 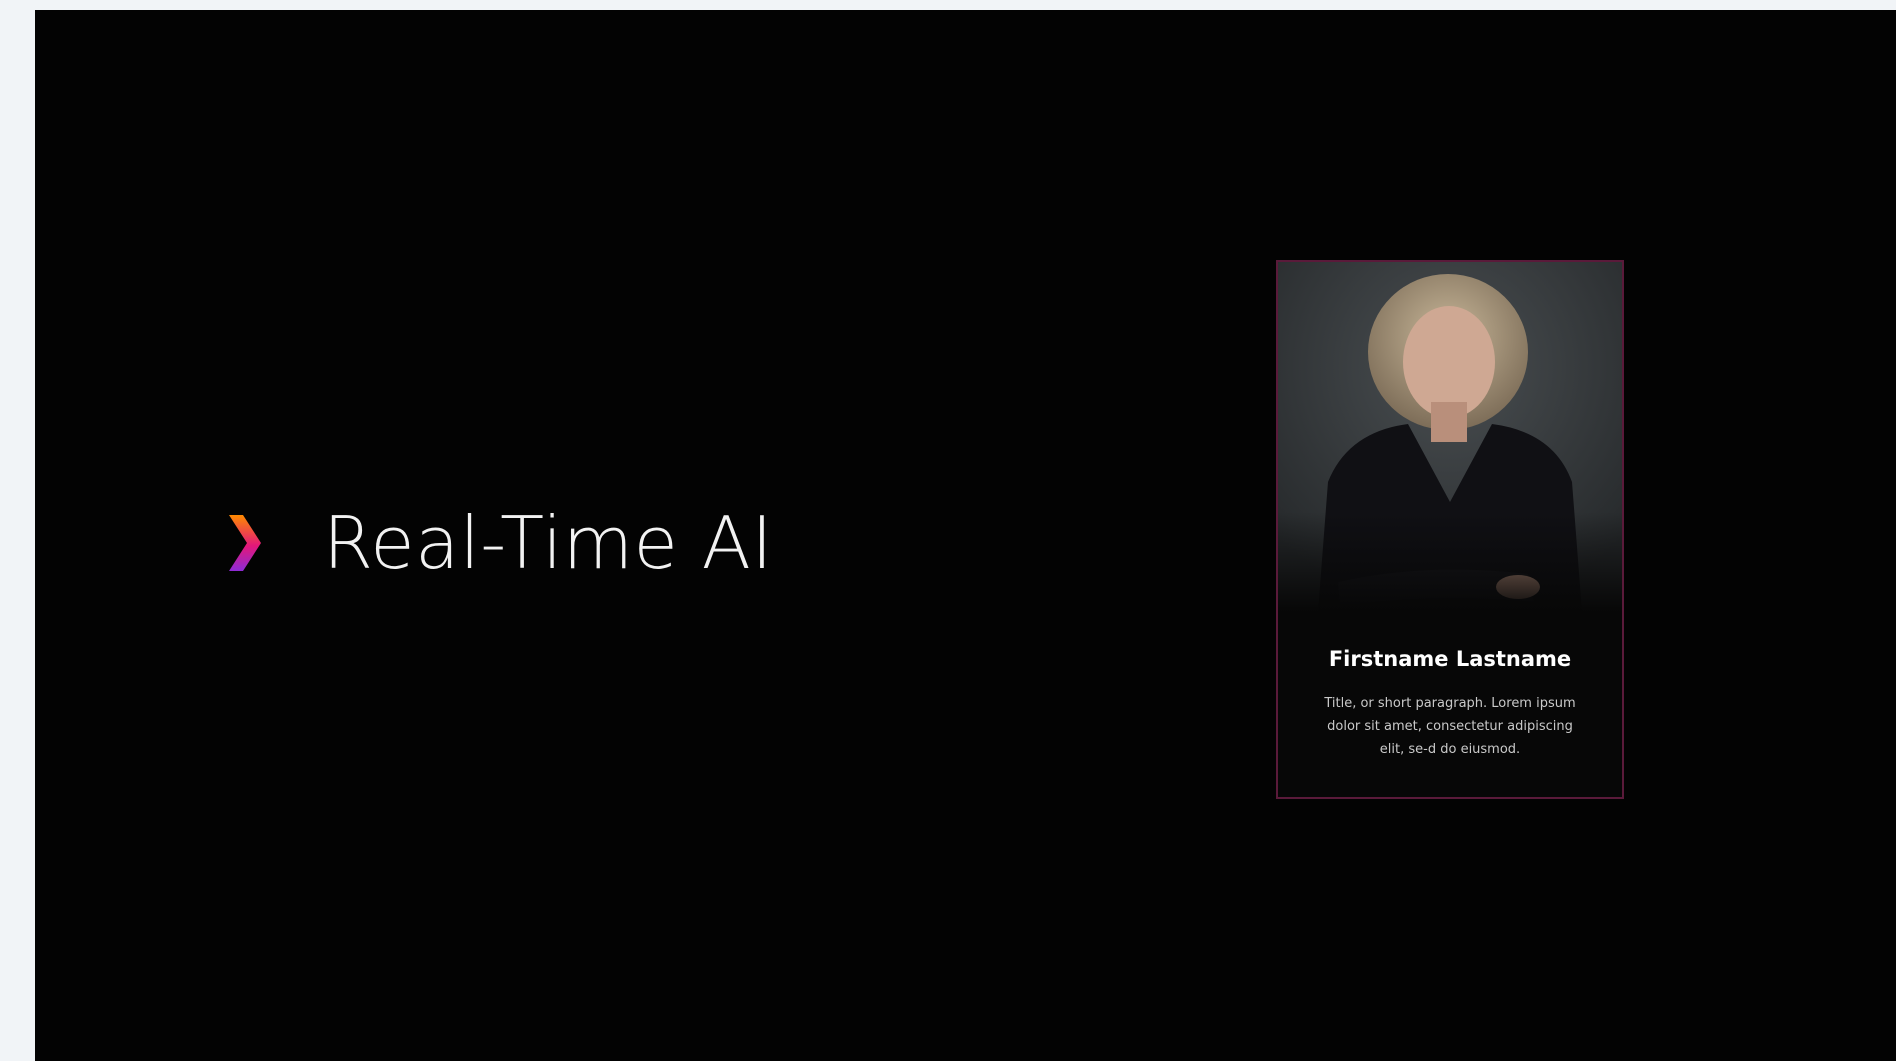 I want to click on headline: Real-Time AI, so click(x=499, y=543).